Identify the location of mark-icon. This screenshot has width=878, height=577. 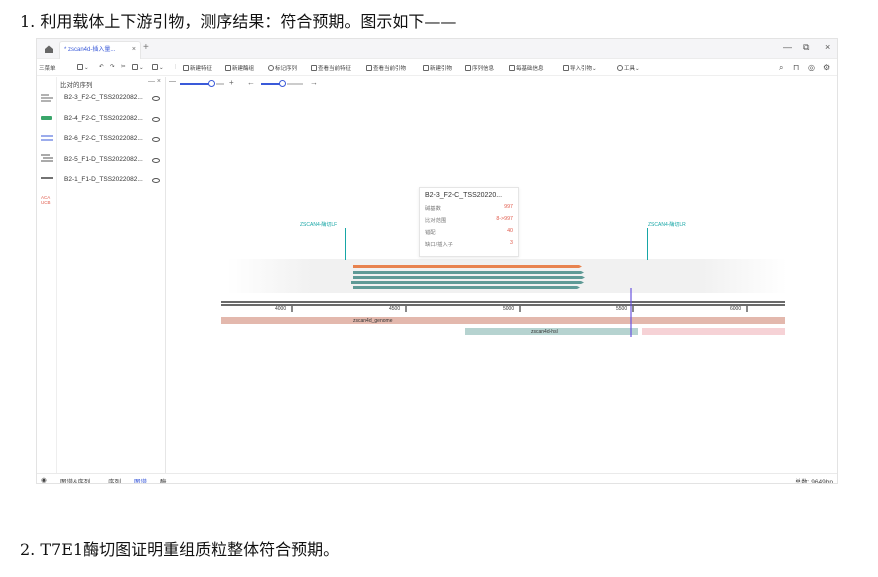
(271, 68).